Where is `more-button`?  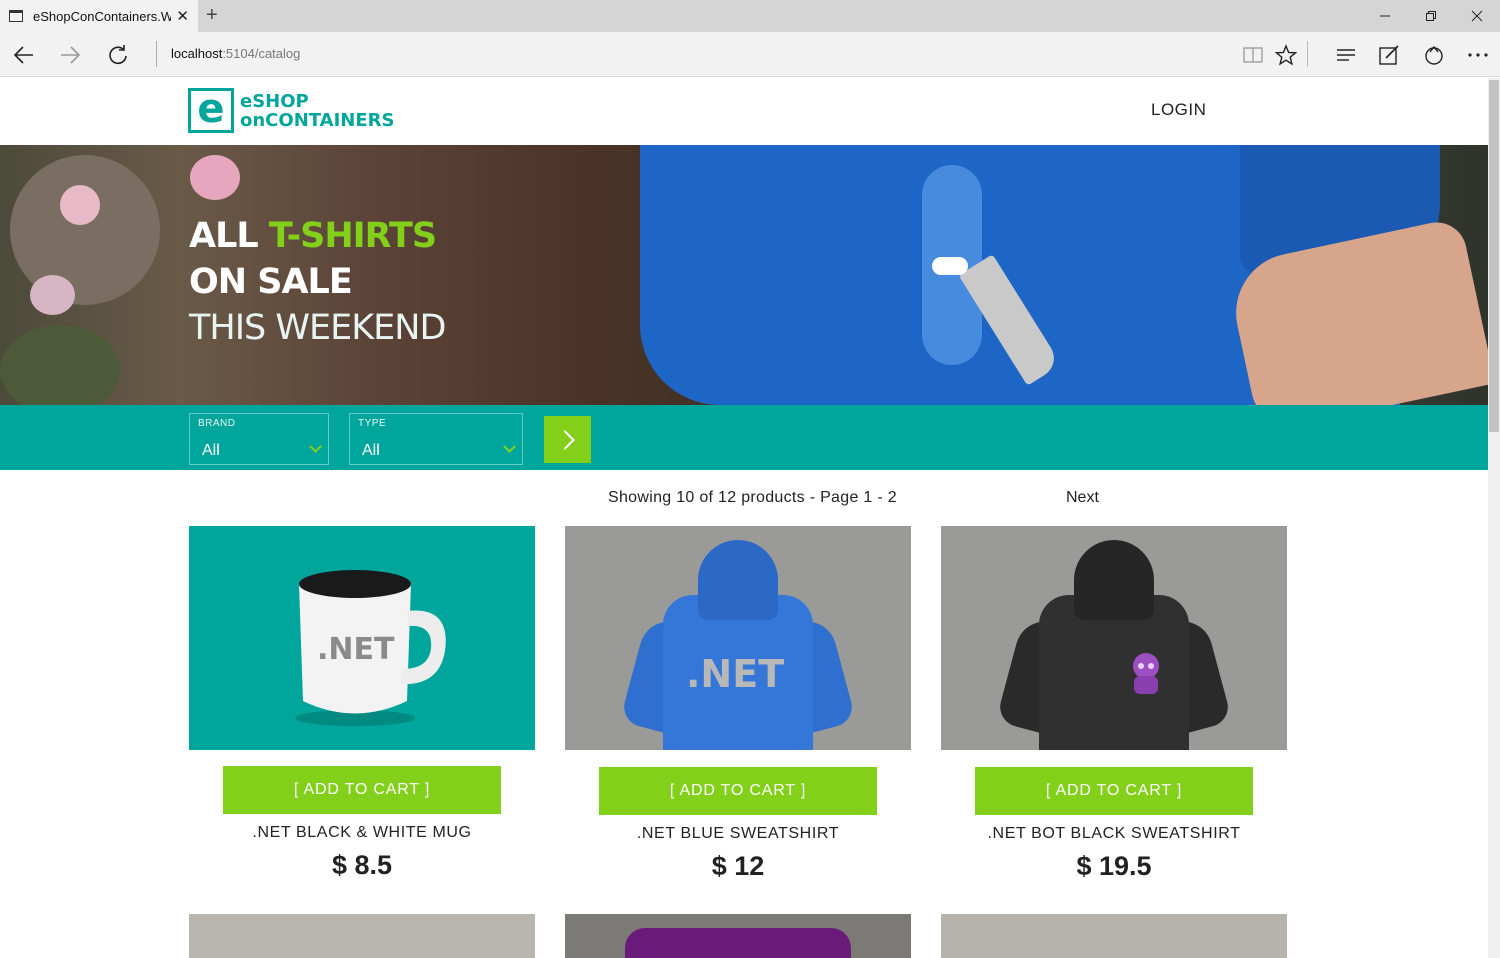
more-button is located at coordinates (1478, 54).